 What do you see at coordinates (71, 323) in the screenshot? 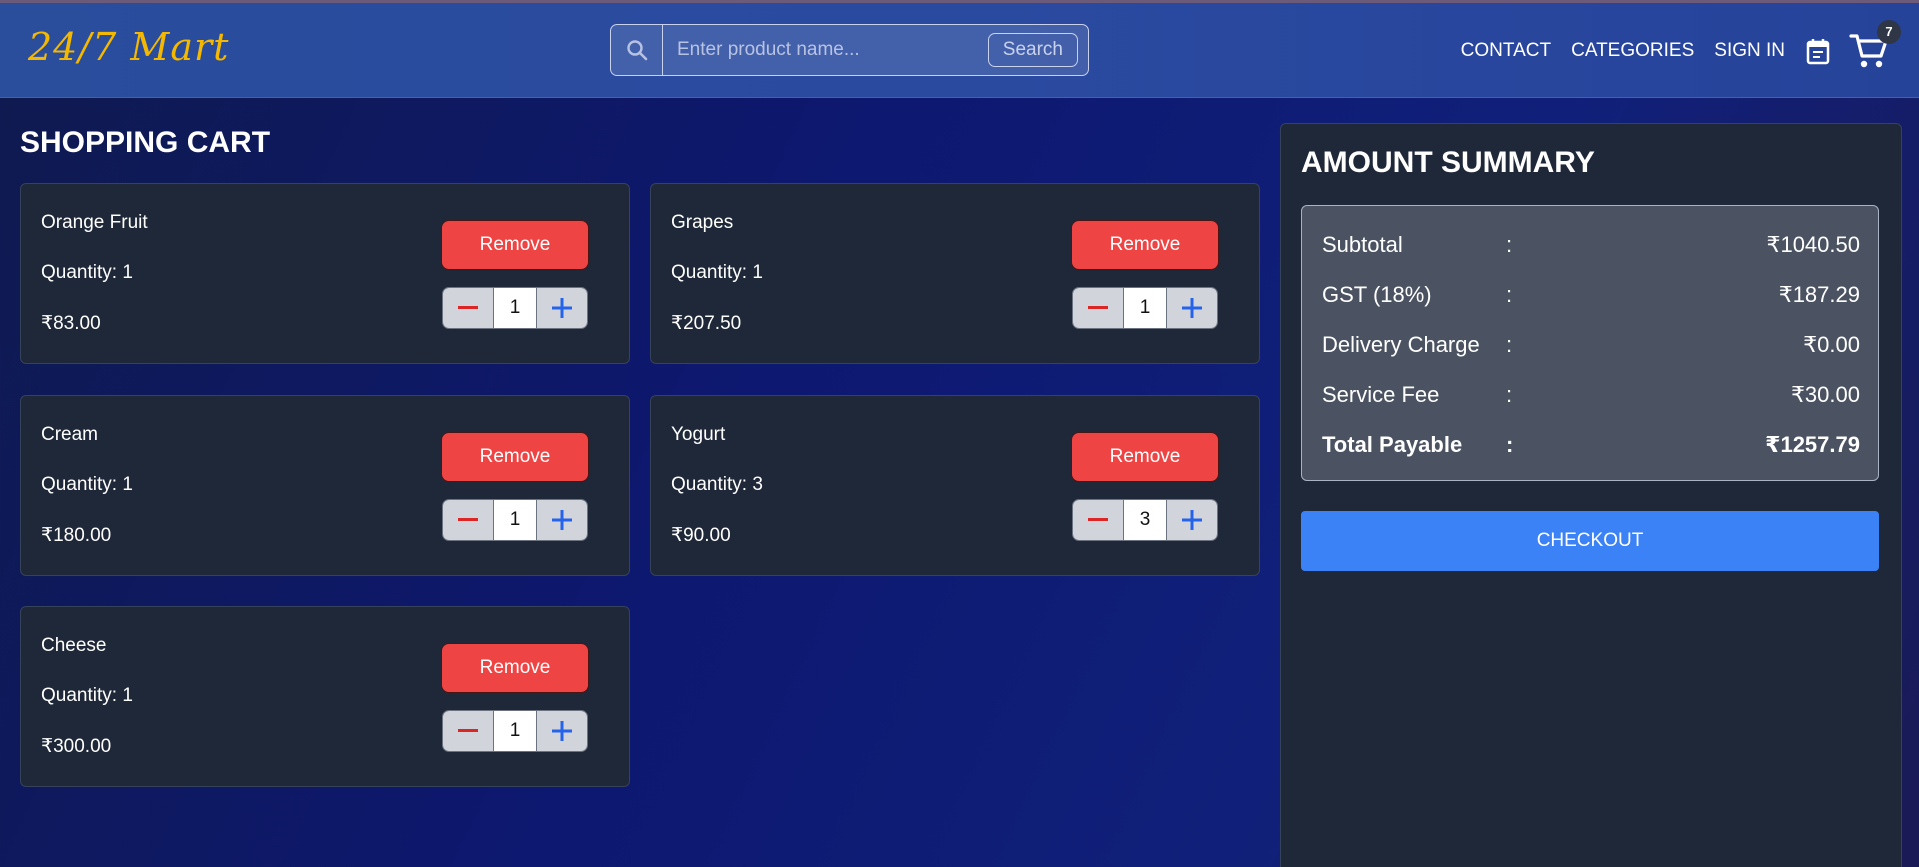
I see `product-price: ₹83.00` at bounding box center [71, 323].